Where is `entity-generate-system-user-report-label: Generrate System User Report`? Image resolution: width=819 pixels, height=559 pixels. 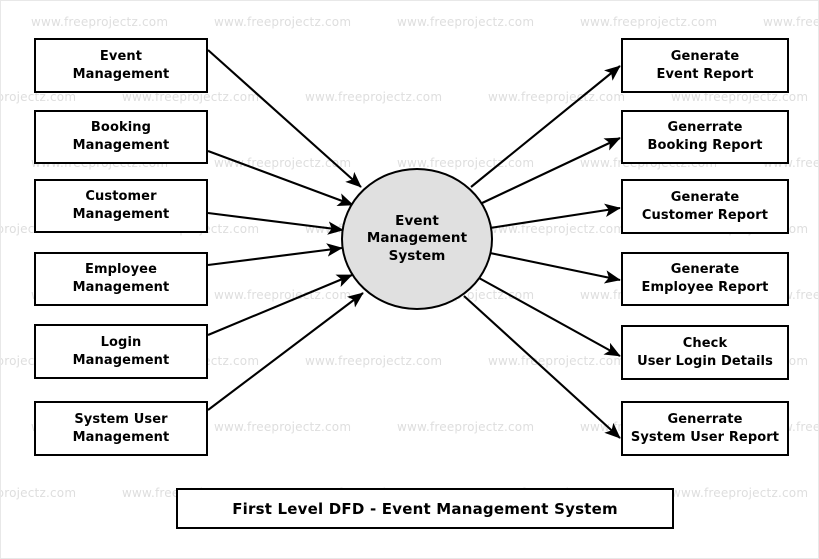 entity-generate-system-user-report-label: Generrate System User Report is located at coordinates (705, 428).